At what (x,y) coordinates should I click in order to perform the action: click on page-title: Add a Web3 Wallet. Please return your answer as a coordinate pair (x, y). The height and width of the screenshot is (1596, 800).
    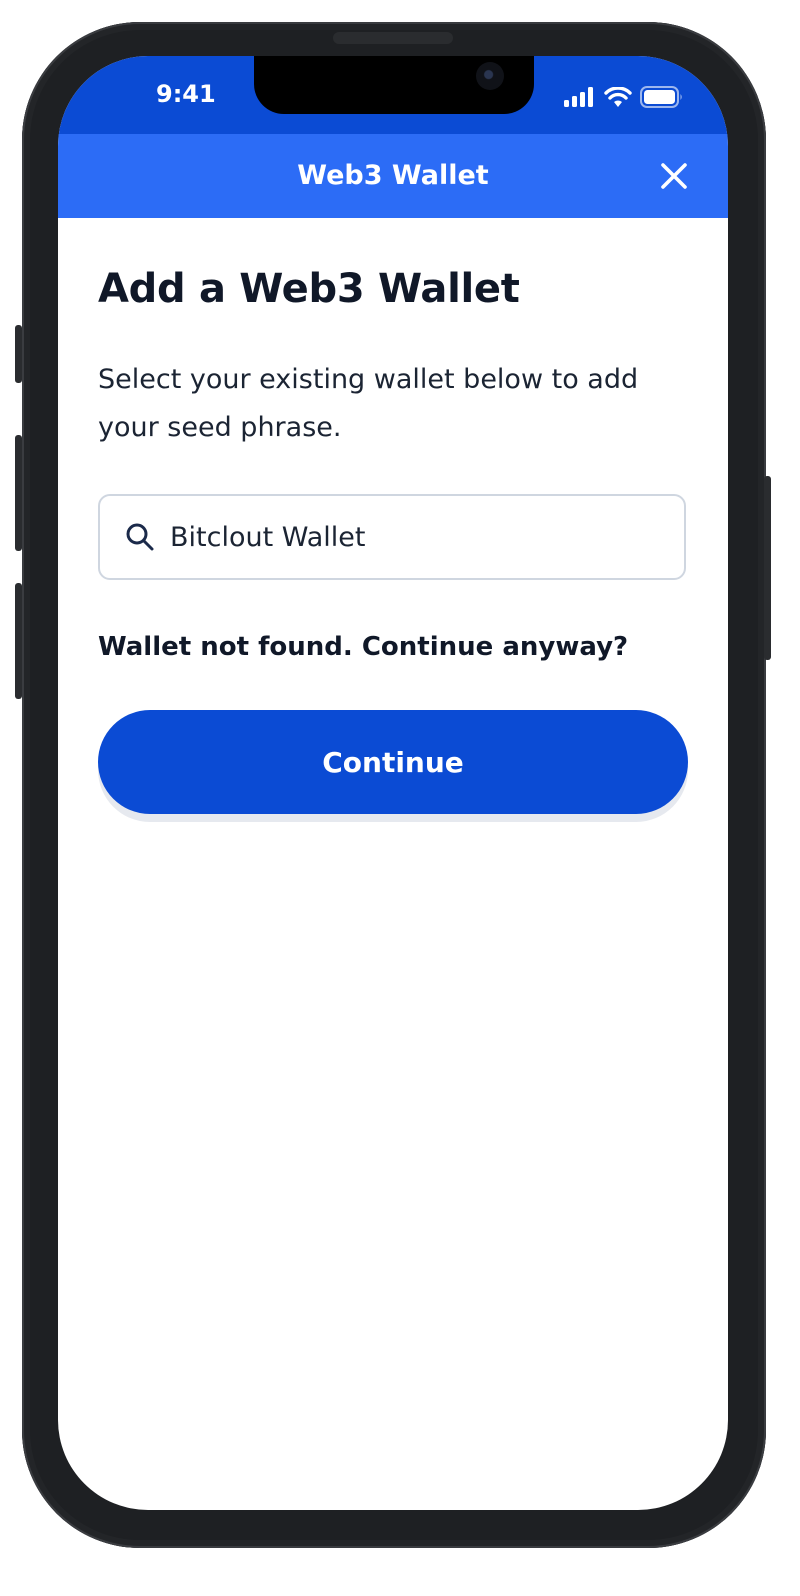
    Looking at the image, I should click on (309, 289).